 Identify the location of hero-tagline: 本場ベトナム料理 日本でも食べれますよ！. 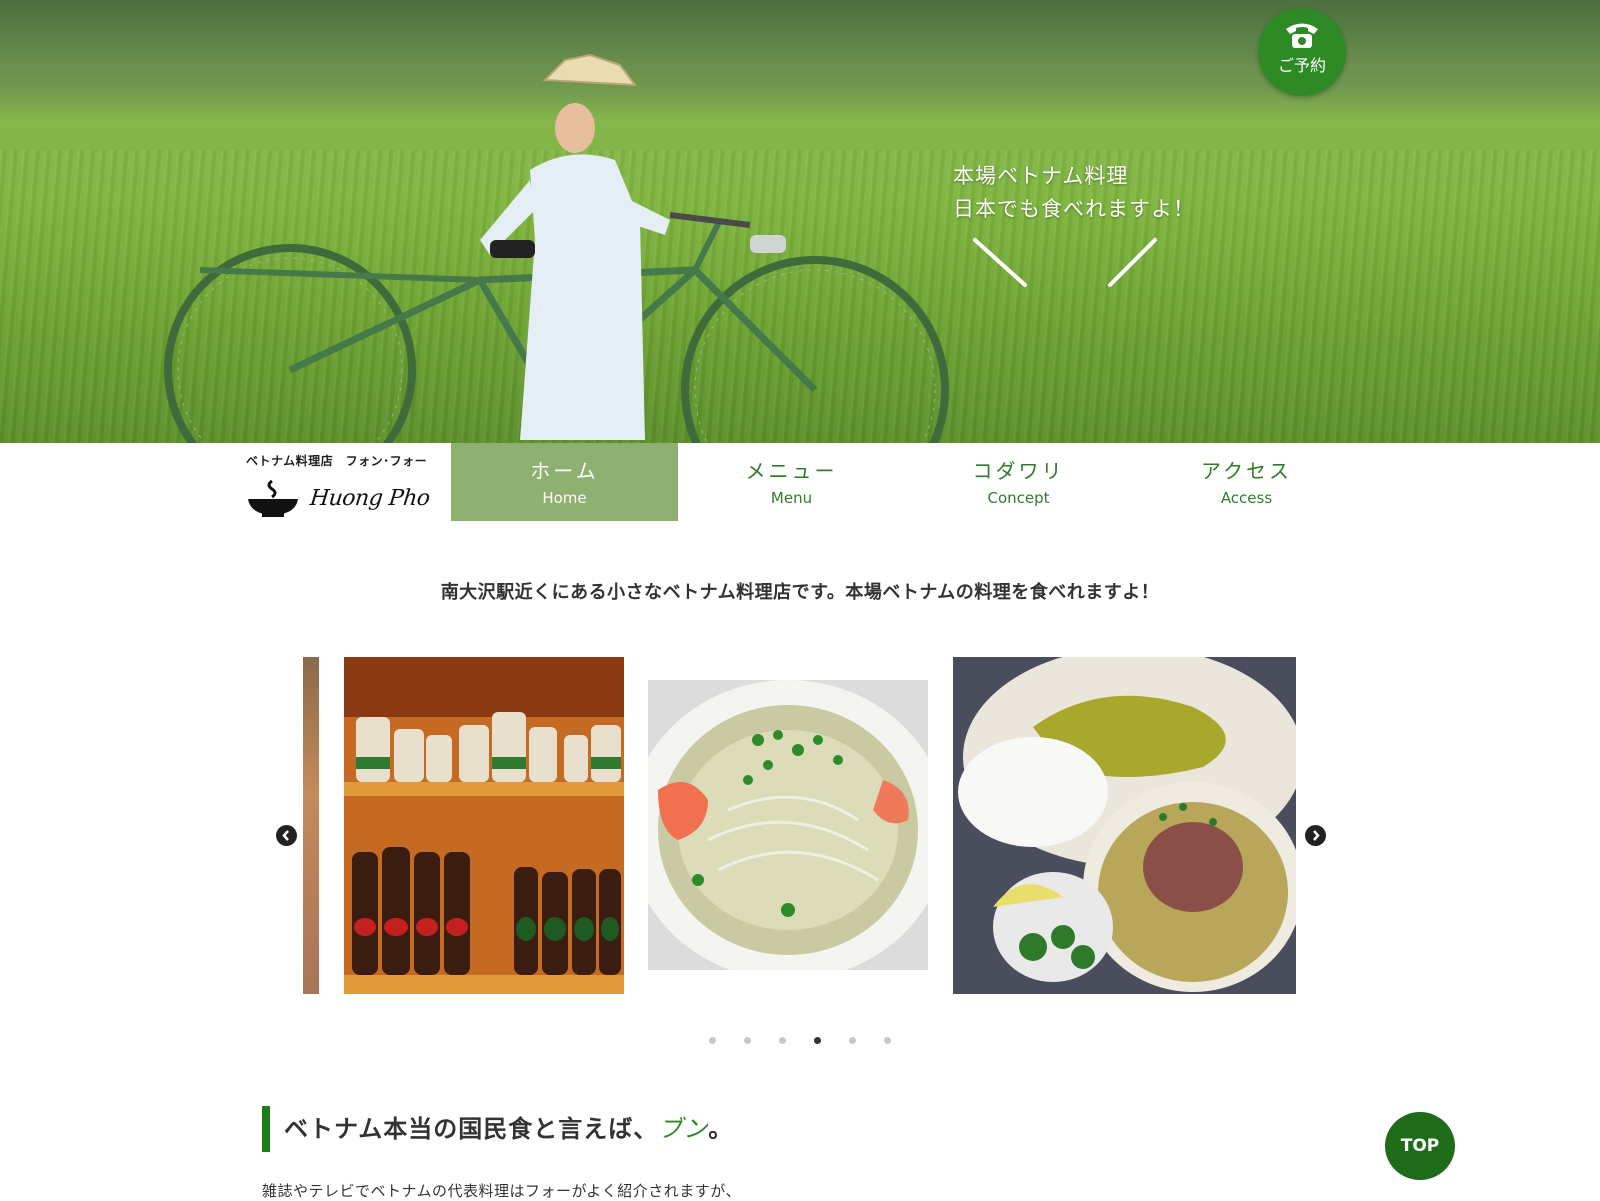
(1074, 193).